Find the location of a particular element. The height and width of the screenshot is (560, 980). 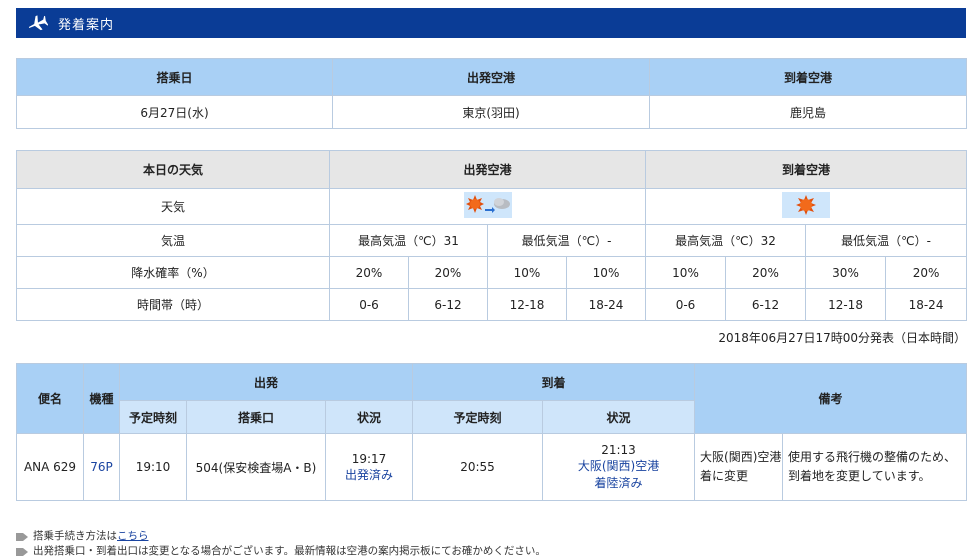

dep-status: 出発済み is located at coordinates (369, 474).